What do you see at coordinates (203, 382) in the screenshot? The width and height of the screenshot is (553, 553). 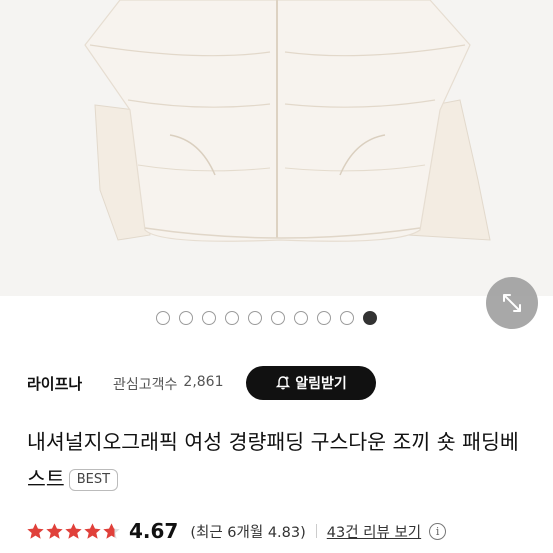 I see `interest-value: 2,861` at bounding box center [203, 382].